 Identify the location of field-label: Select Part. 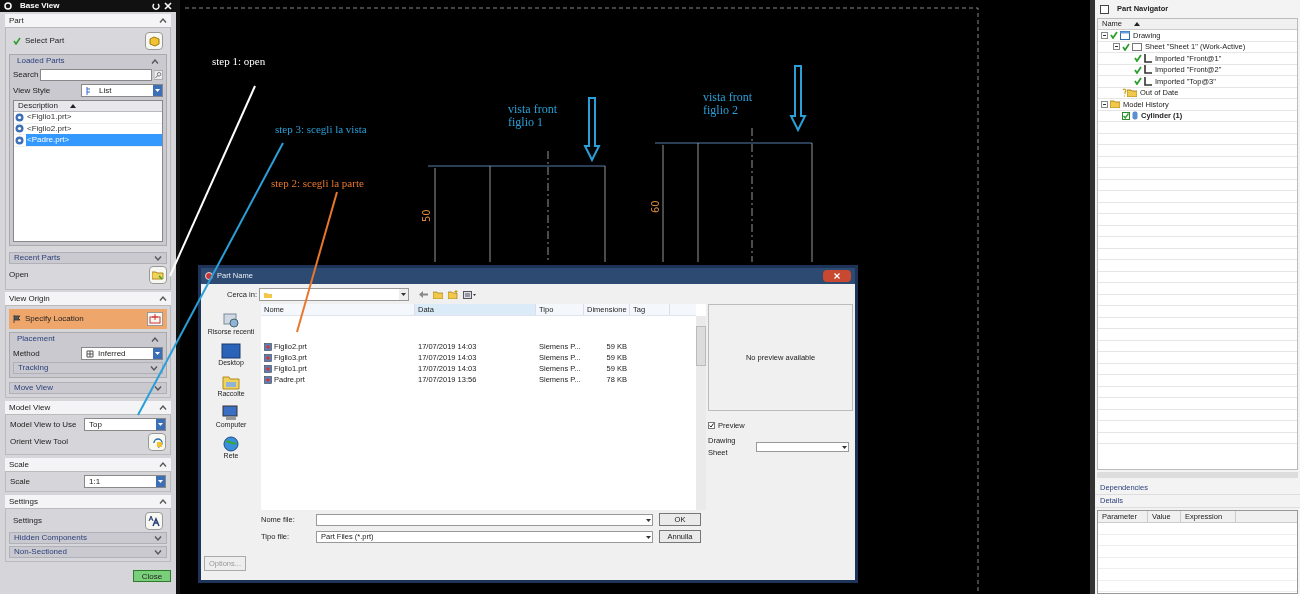
(45, 41).